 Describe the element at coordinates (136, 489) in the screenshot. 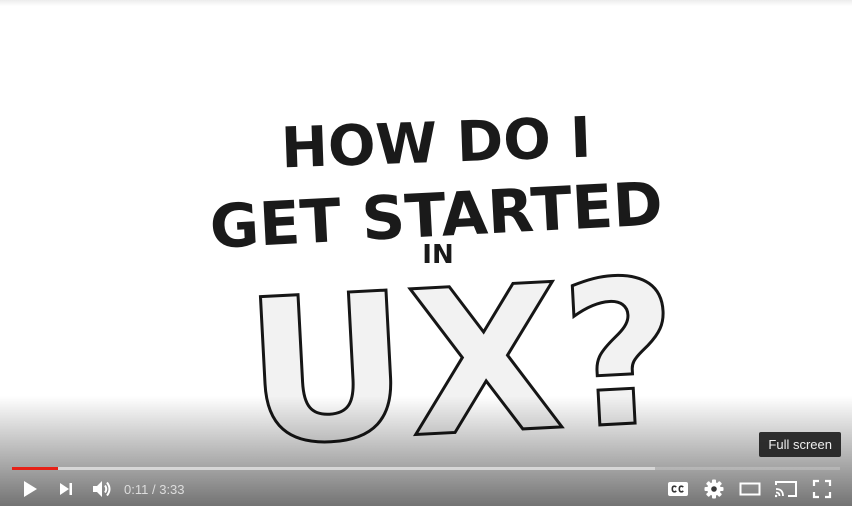

I see `current-time: 0:11` at that location.